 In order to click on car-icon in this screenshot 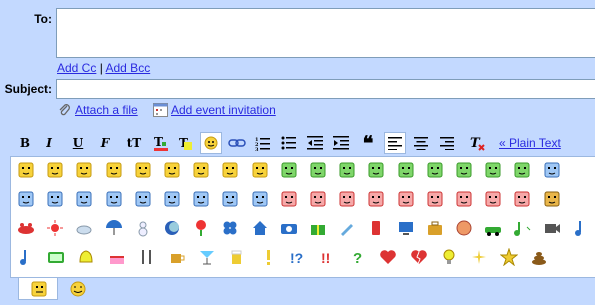, I will do `click(493, 228)`.